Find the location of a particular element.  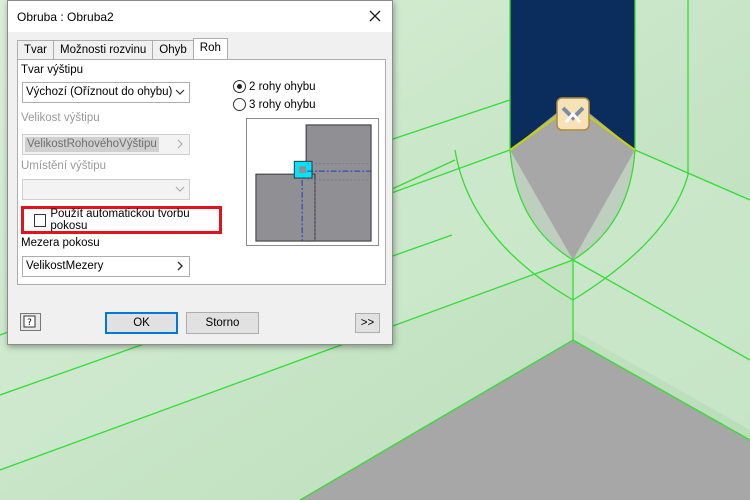

three-bend-corners-label: 3 rohy ohybu is located at coordinates (282, 104).